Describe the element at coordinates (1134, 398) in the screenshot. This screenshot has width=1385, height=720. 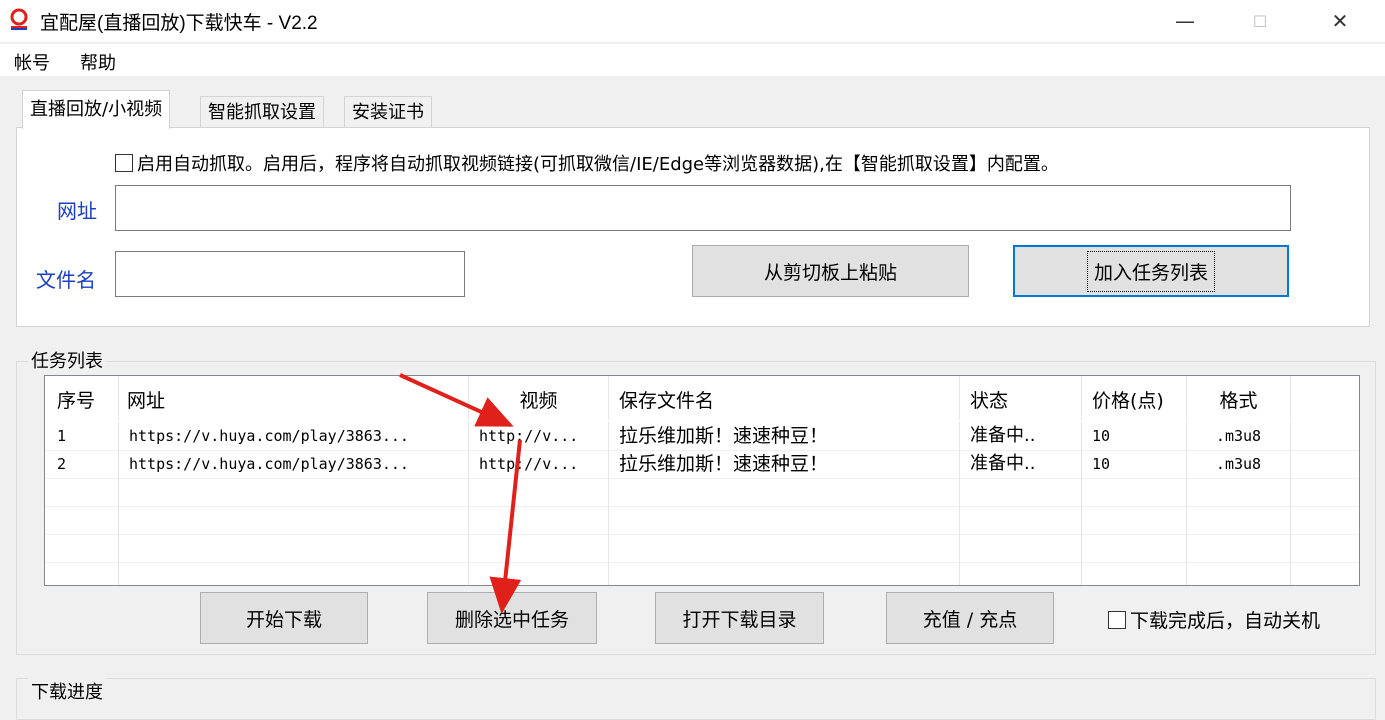
I see `column-header-price: 价格(点)` at that location.